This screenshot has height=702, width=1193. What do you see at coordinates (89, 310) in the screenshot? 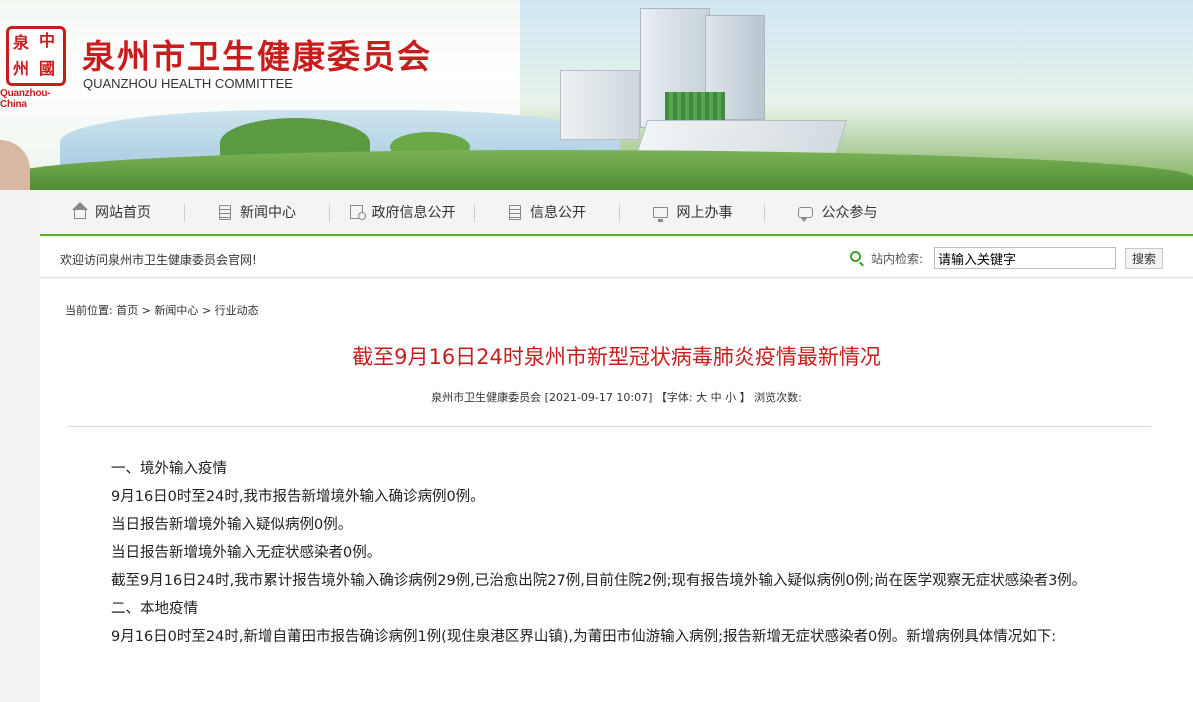
I see `breadcrumb-prefix: 当前位置:` at bounding box center [89, 310].